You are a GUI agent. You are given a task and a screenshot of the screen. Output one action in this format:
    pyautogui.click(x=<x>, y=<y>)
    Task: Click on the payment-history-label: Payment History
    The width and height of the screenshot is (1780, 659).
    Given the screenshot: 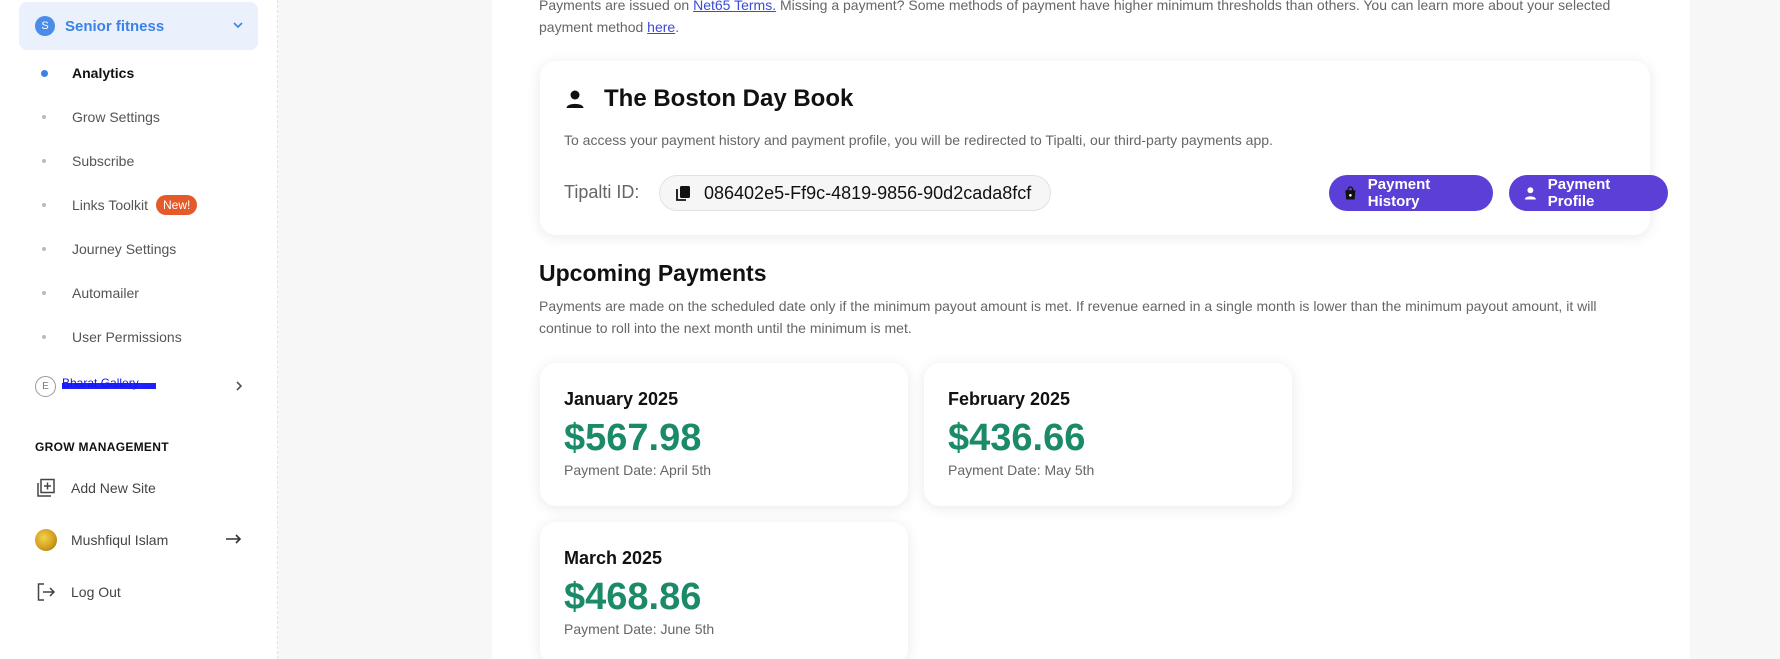 What is the action you would take?
    pyautogui.click(x=1399, y=193)
    